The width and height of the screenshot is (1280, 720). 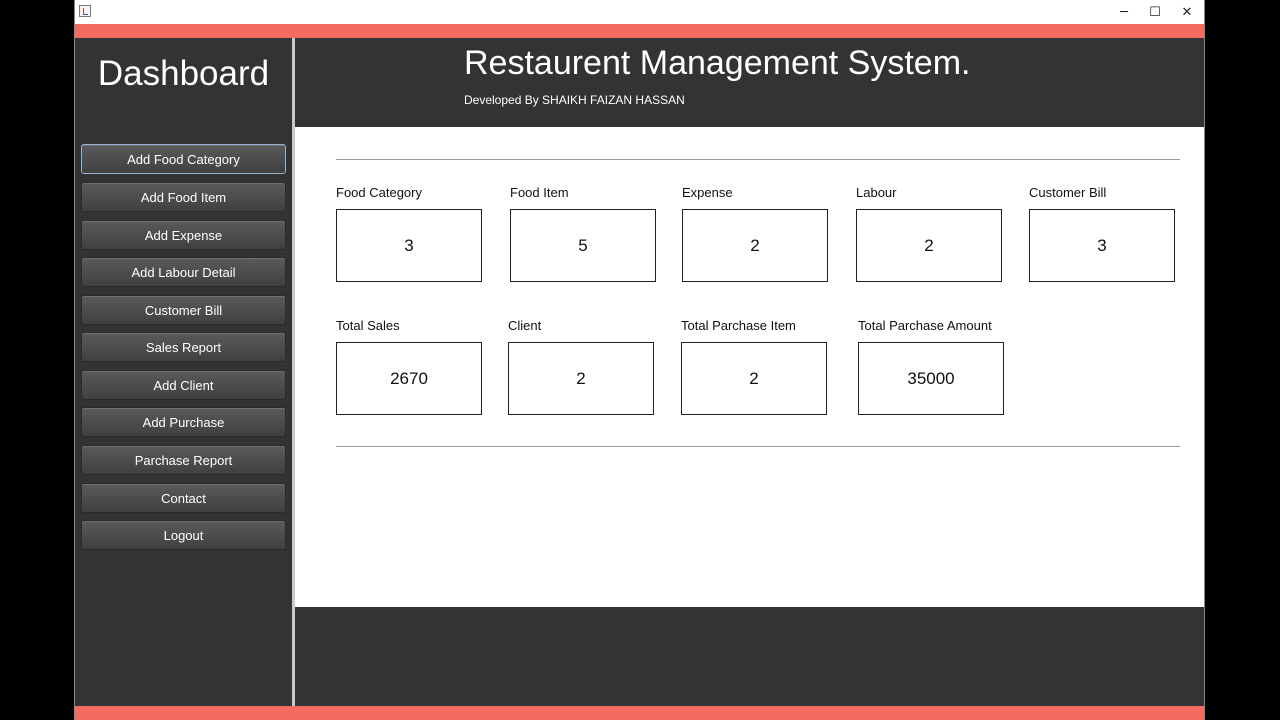 I want to click on add-labour-detail-button: Add Labour Detail, so click(x=183, y=272).